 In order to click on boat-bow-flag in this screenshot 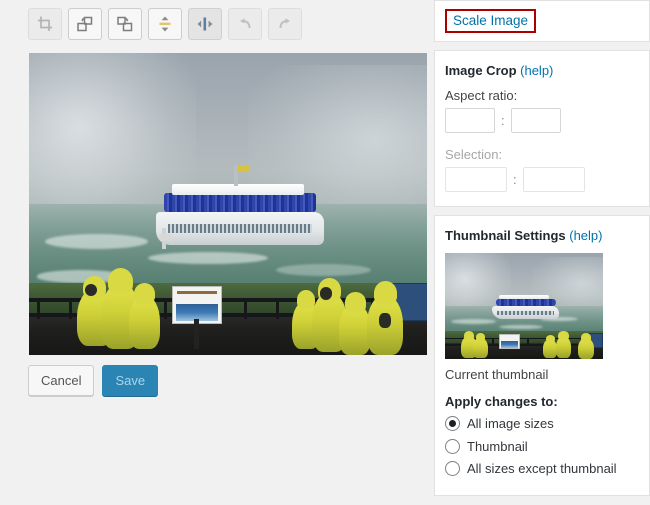, I will do `click(165, 237)`.